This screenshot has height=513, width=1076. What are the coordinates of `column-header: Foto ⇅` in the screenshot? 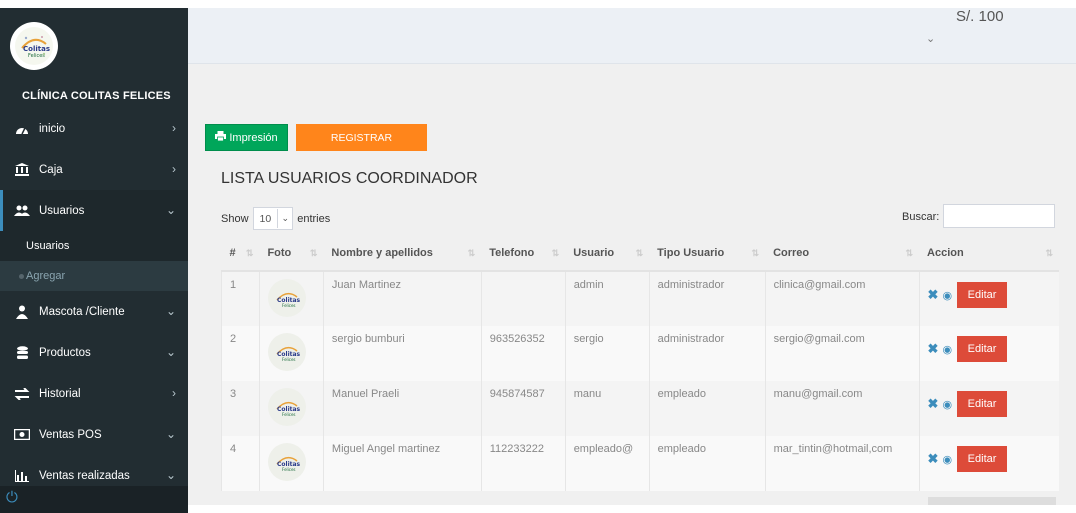 It's located at (291, 254).